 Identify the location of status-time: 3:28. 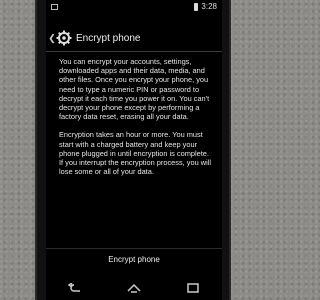
(209, 6).